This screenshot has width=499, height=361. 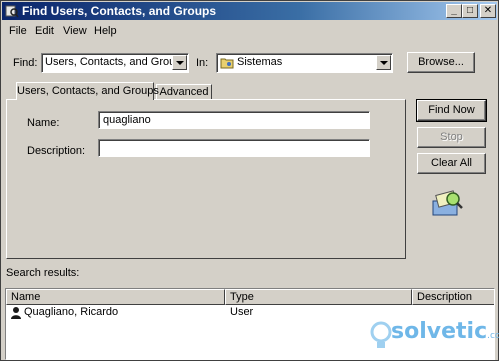 What do you see at coordinates (249, 11) in the screenshot?
I see `title-bar: Find Users, Contacts, and Groups _ □ ✕` at bounding box center [249, 11].